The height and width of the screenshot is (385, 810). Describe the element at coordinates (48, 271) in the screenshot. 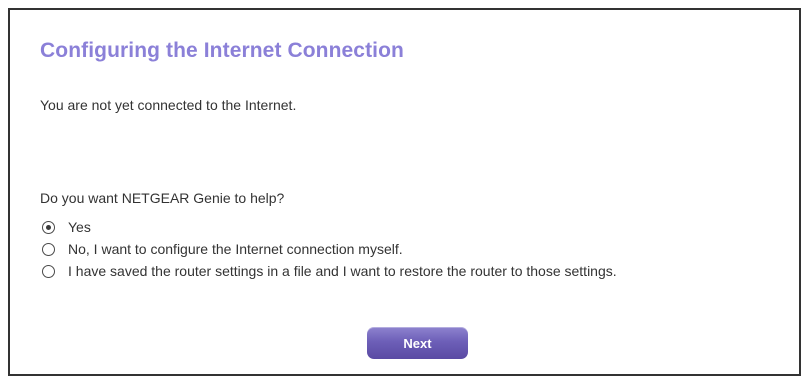

I see `radio-button-restore-settings` at that location.